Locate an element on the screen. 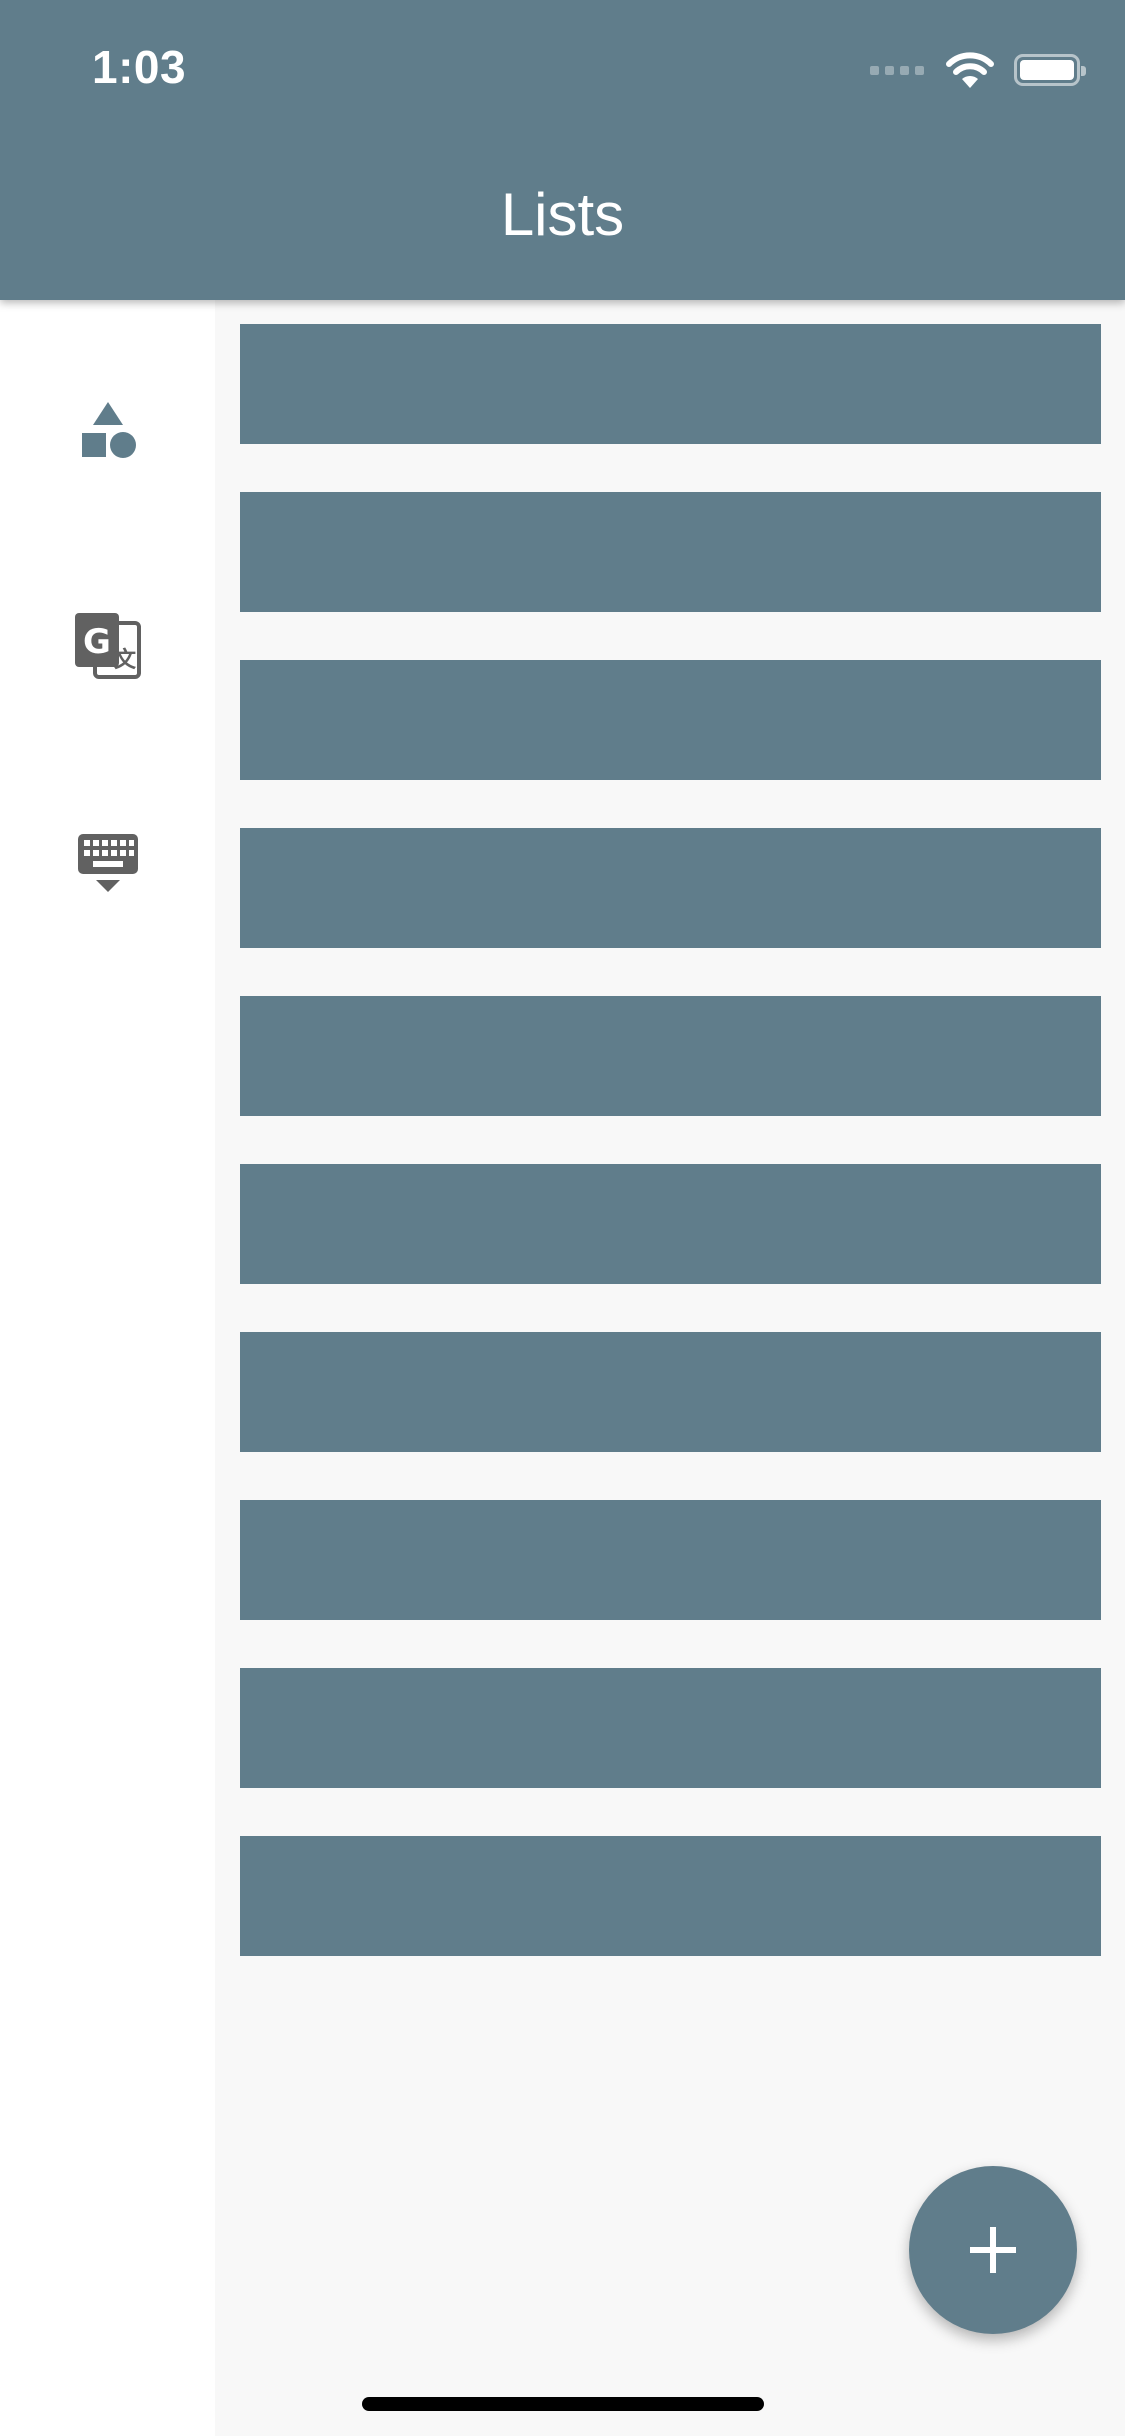 The image size is (1125, 2436). rail-item-translate: G 文 is located at coordinates (108, 646).